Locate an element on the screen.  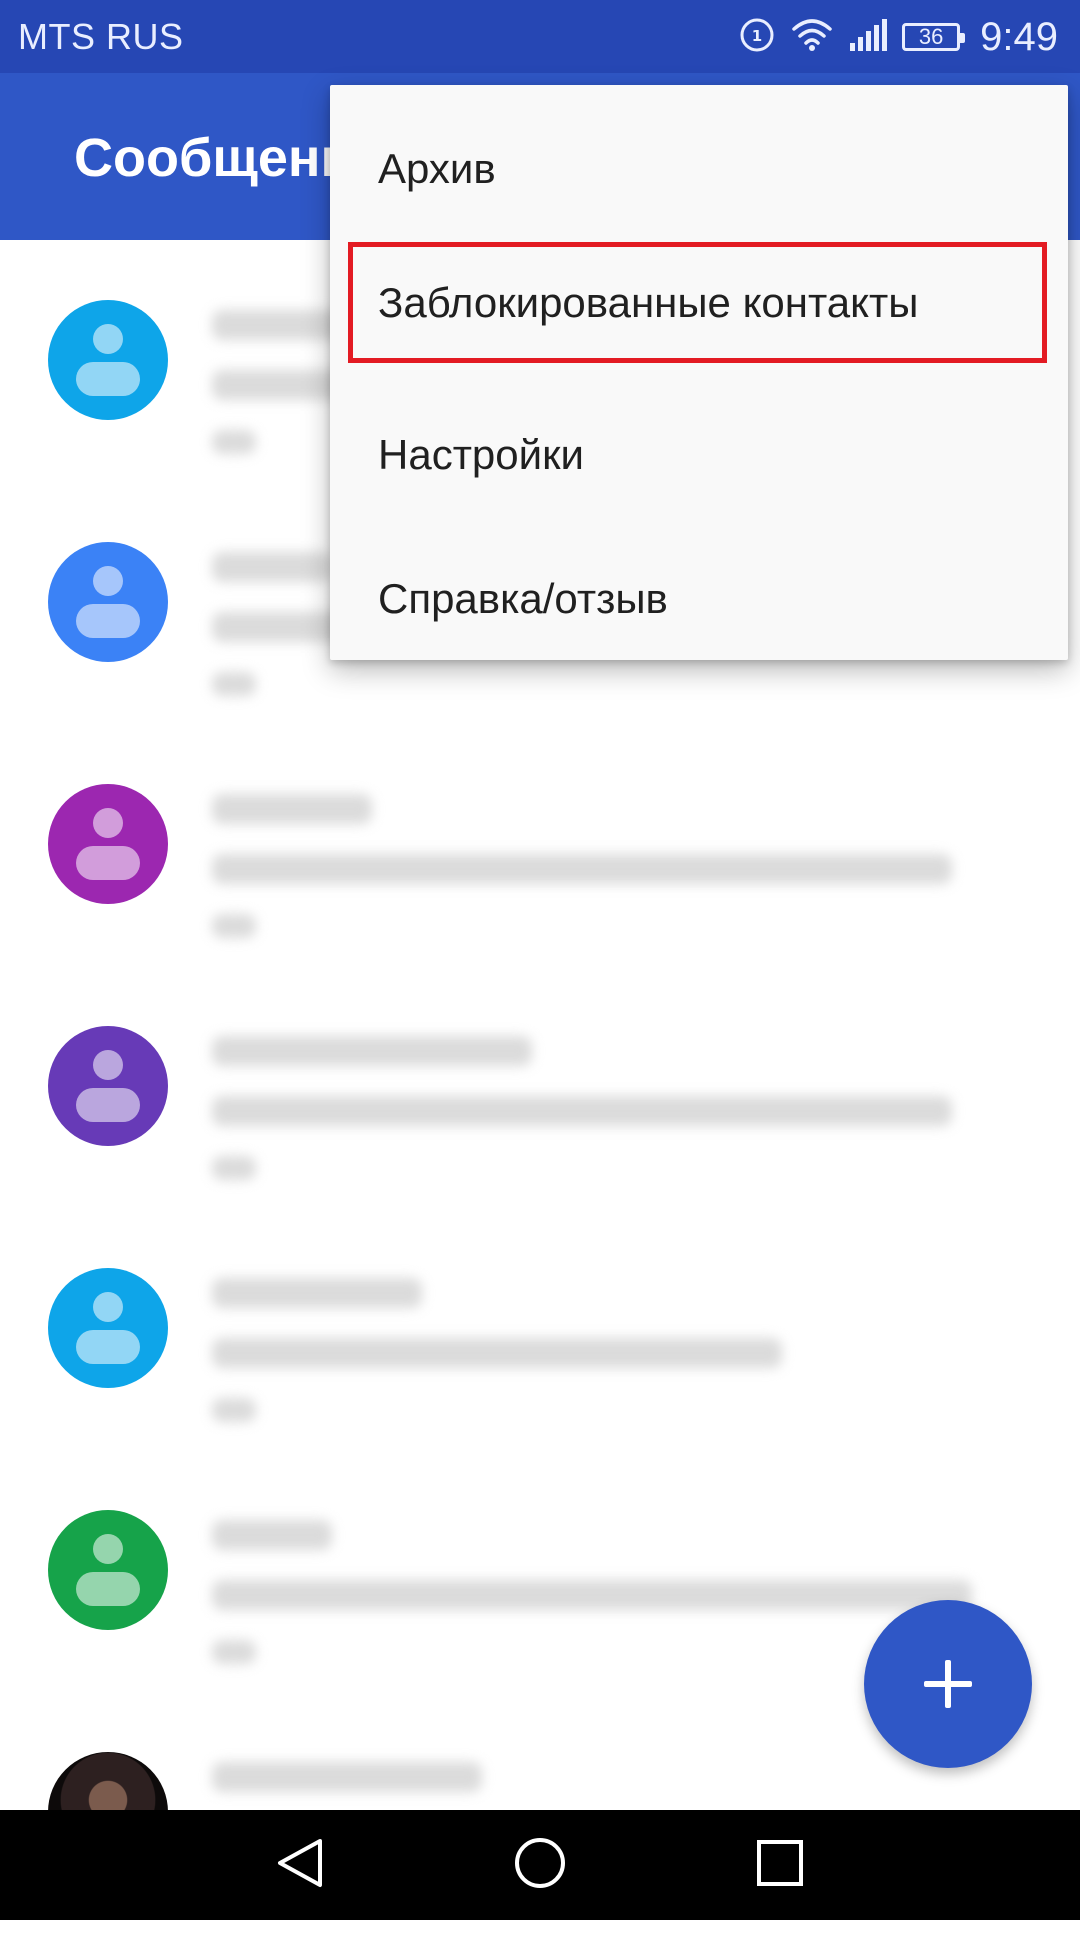
menu-item-help-feedback: Справка/отзыв is located at coordinates (699, 599).